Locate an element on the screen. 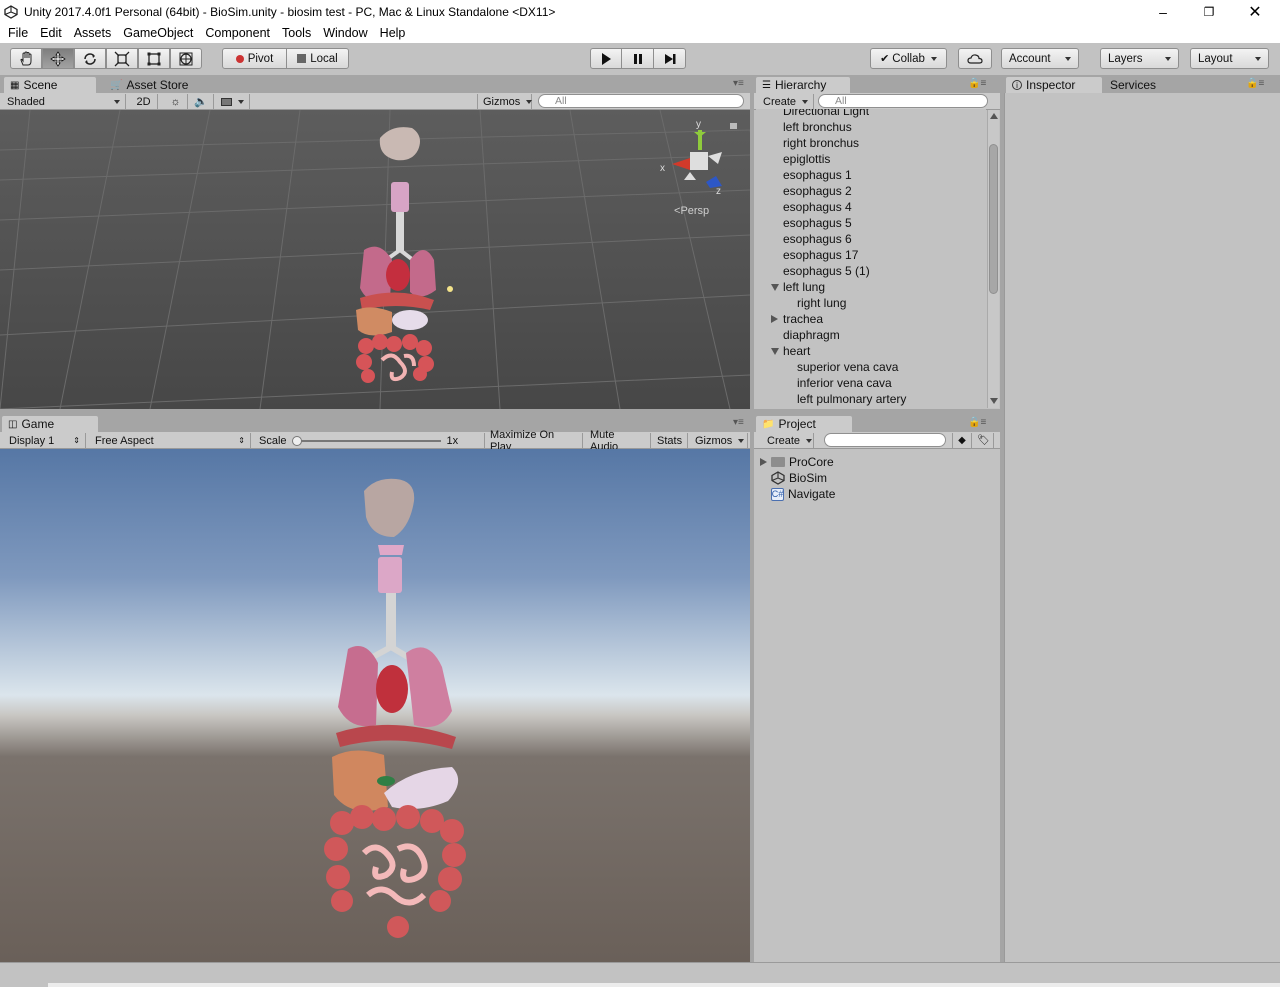 This screenshot has height=987, width=1280. hierarchy-item: esophagus 2 is located at coordinates (871, 191).